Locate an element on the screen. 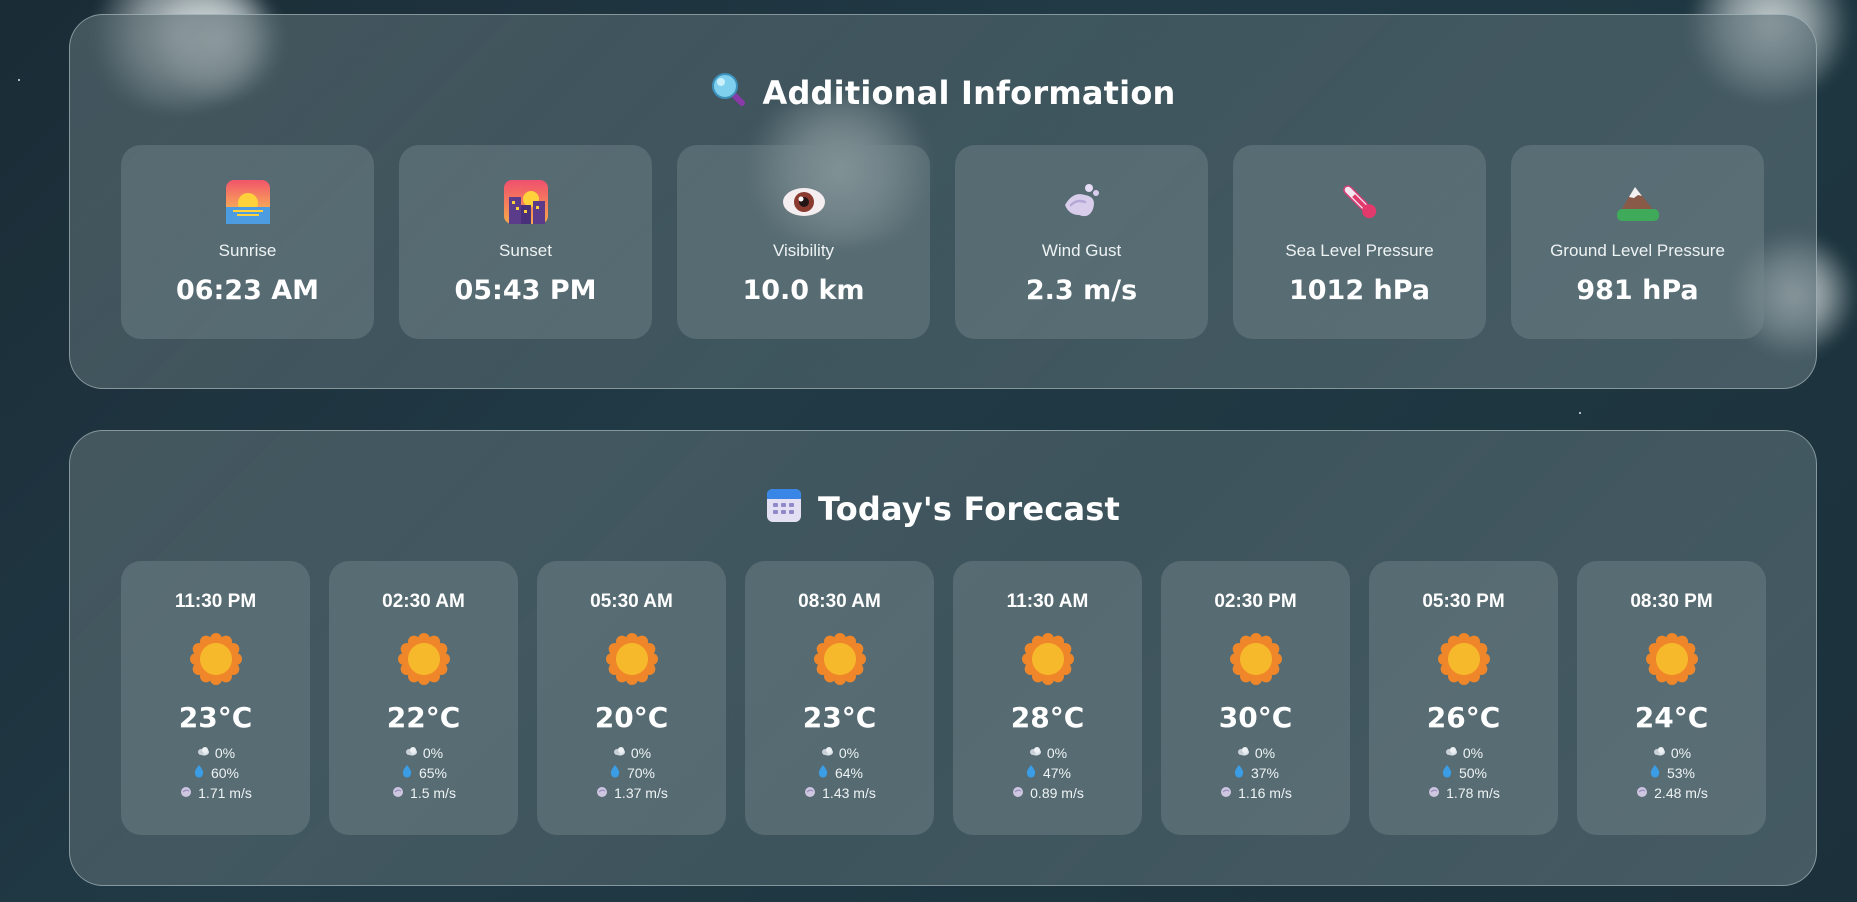 The image size is (1857, 902). wind-speed-value: 1.5 m/s is located at coordinates (433, 792).